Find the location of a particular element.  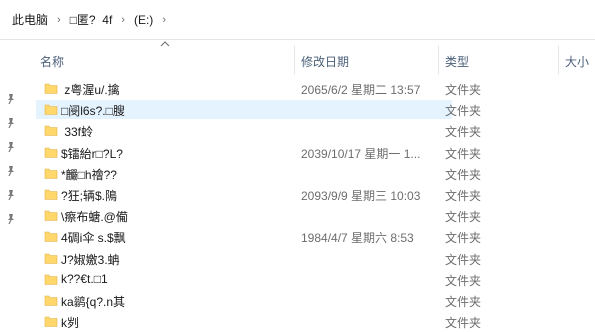

file-date: 1984/4/7 星期六 8:53 is located at coordinates (357, 238).